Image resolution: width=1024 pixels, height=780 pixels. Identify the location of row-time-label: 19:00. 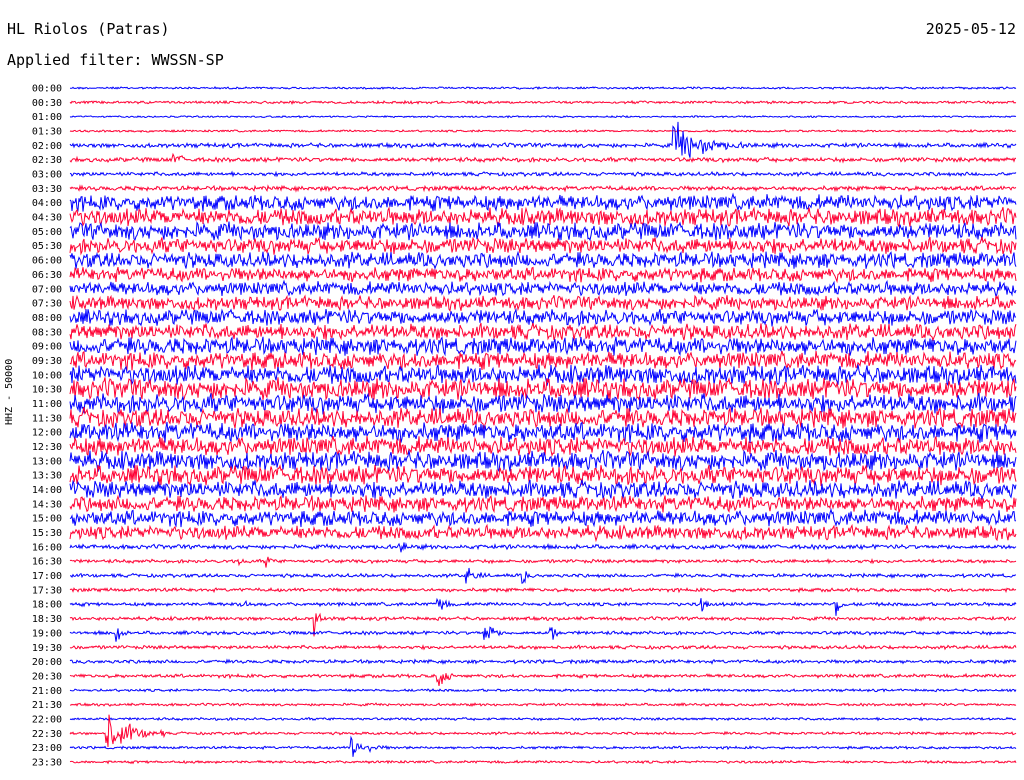
(47, 633).